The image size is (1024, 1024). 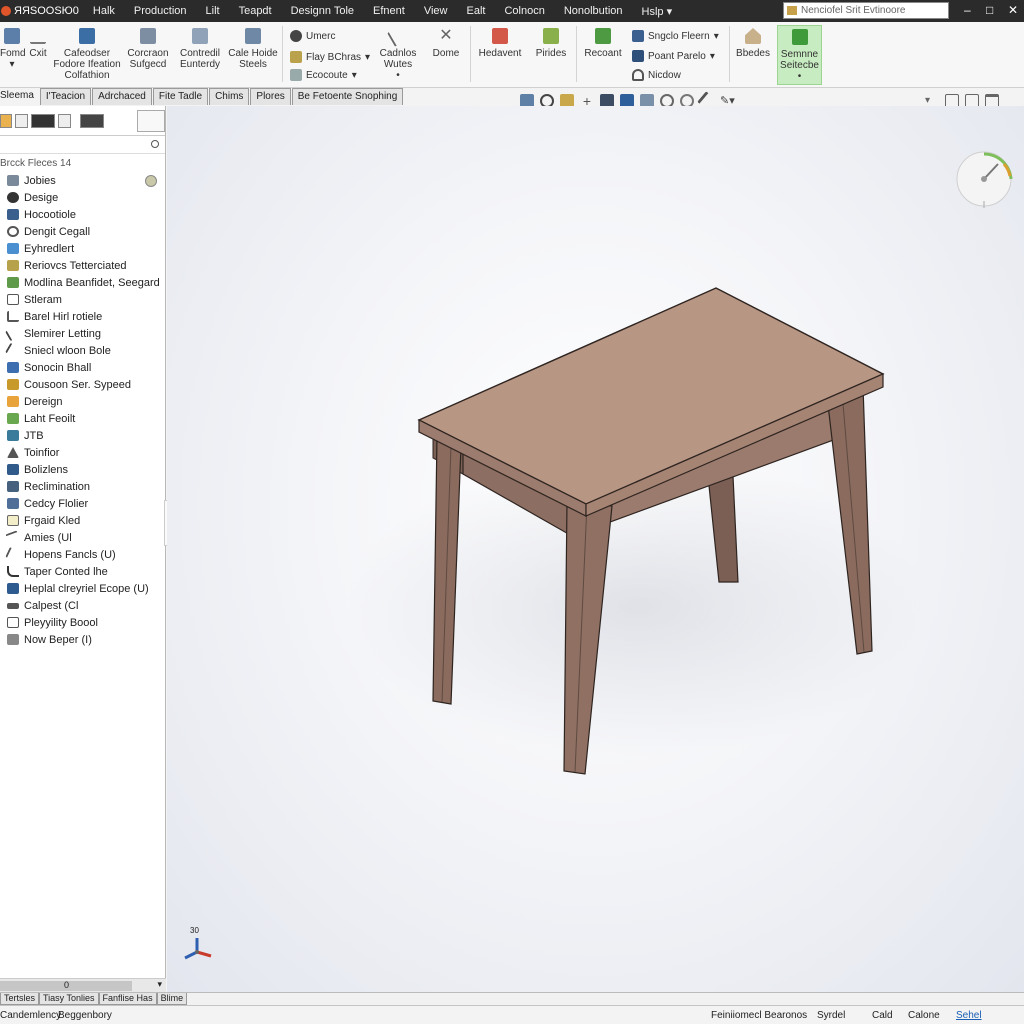 I want to click on ribbon-semnne-button: Semnne Seitecbe •, so click(x=799, y=55).